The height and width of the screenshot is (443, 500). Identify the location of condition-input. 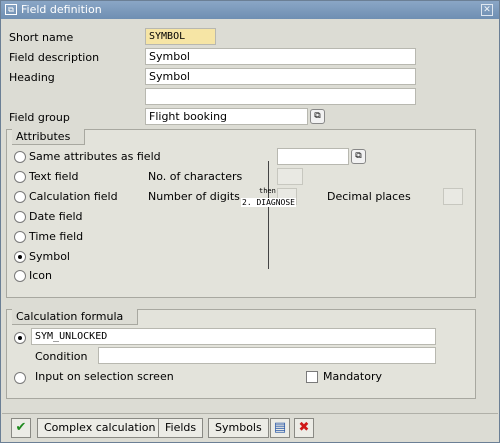
(267, 355).